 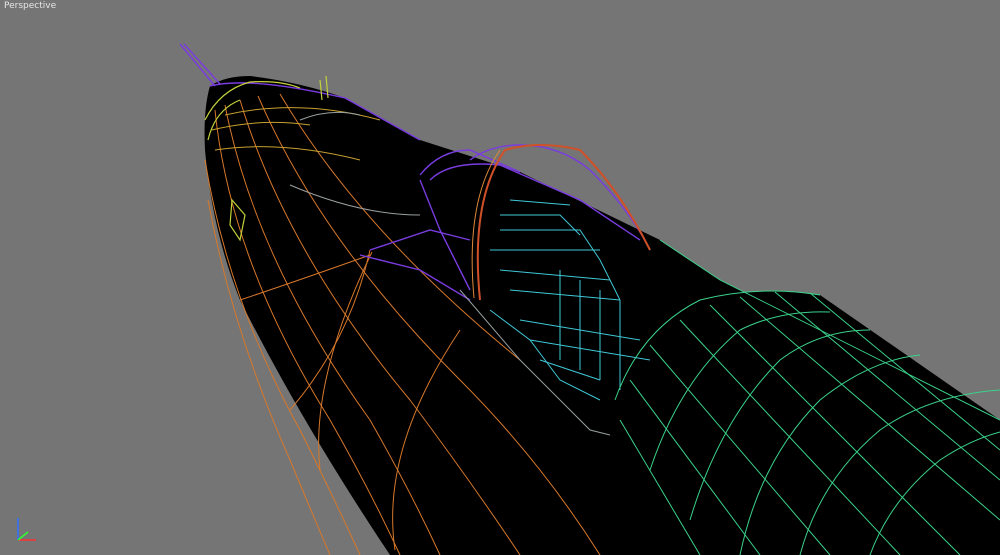 I want to click on xyz-axis-icon, so click(x=26, y=529).